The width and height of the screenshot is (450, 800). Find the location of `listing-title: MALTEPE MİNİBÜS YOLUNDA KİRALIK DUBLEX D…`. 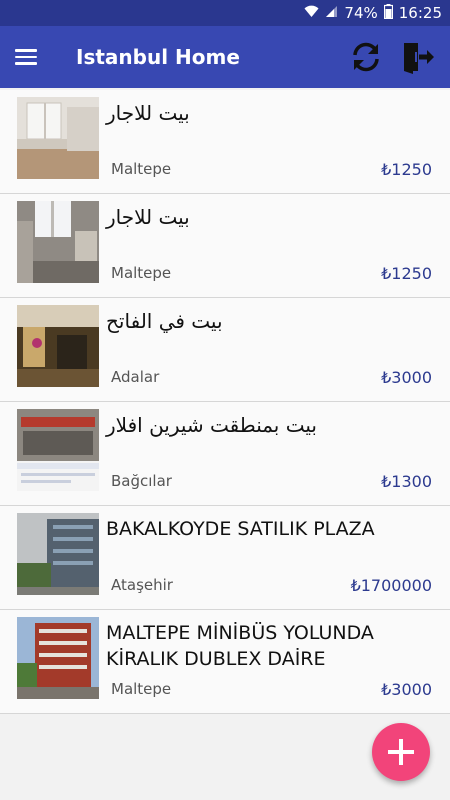

listing-title: MALTEPE MİNİBÜS YOLUNDA KİRALIK DUBLEX D… is located at coordinates (240, 646).